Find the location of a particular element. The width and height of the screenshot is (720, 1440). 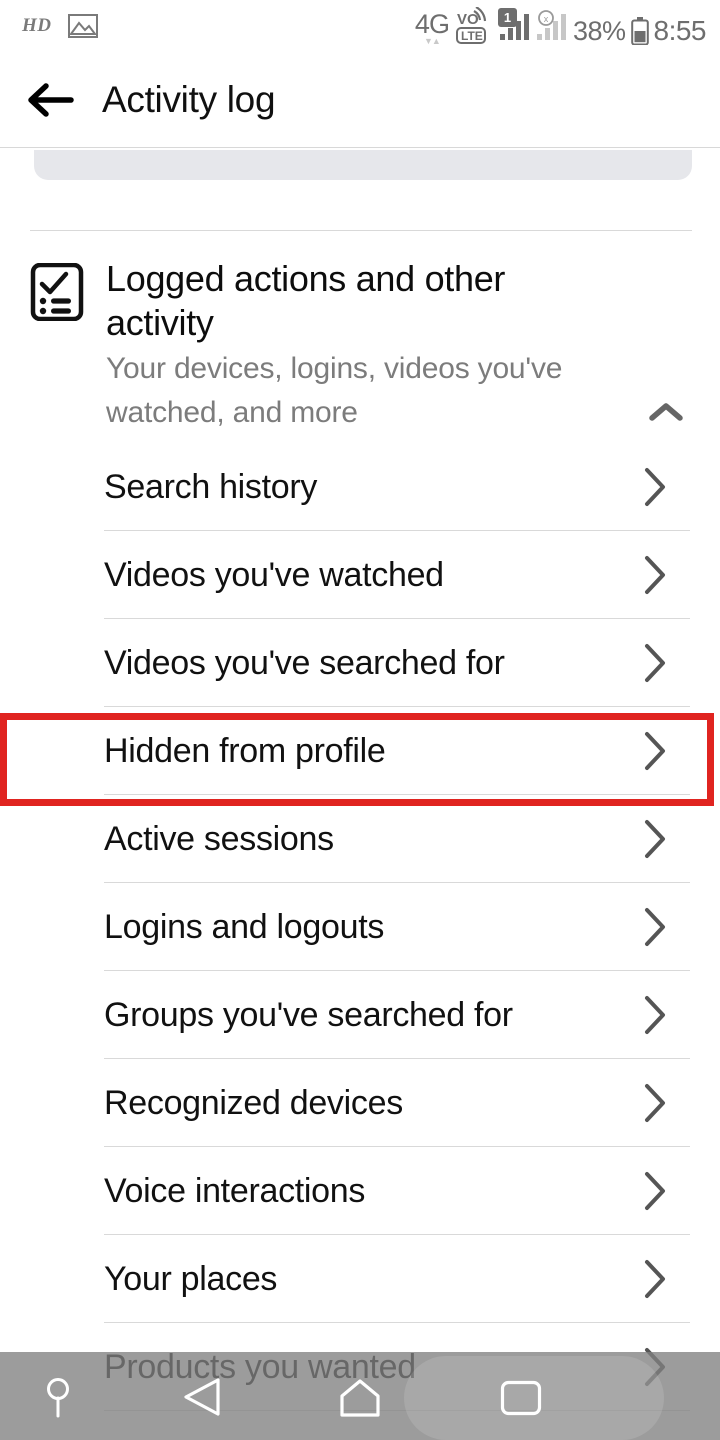

status-bar: HD 4G ▼▲ VO LTE 1 x 38% 8:55 is located at coordinates (360, 26).